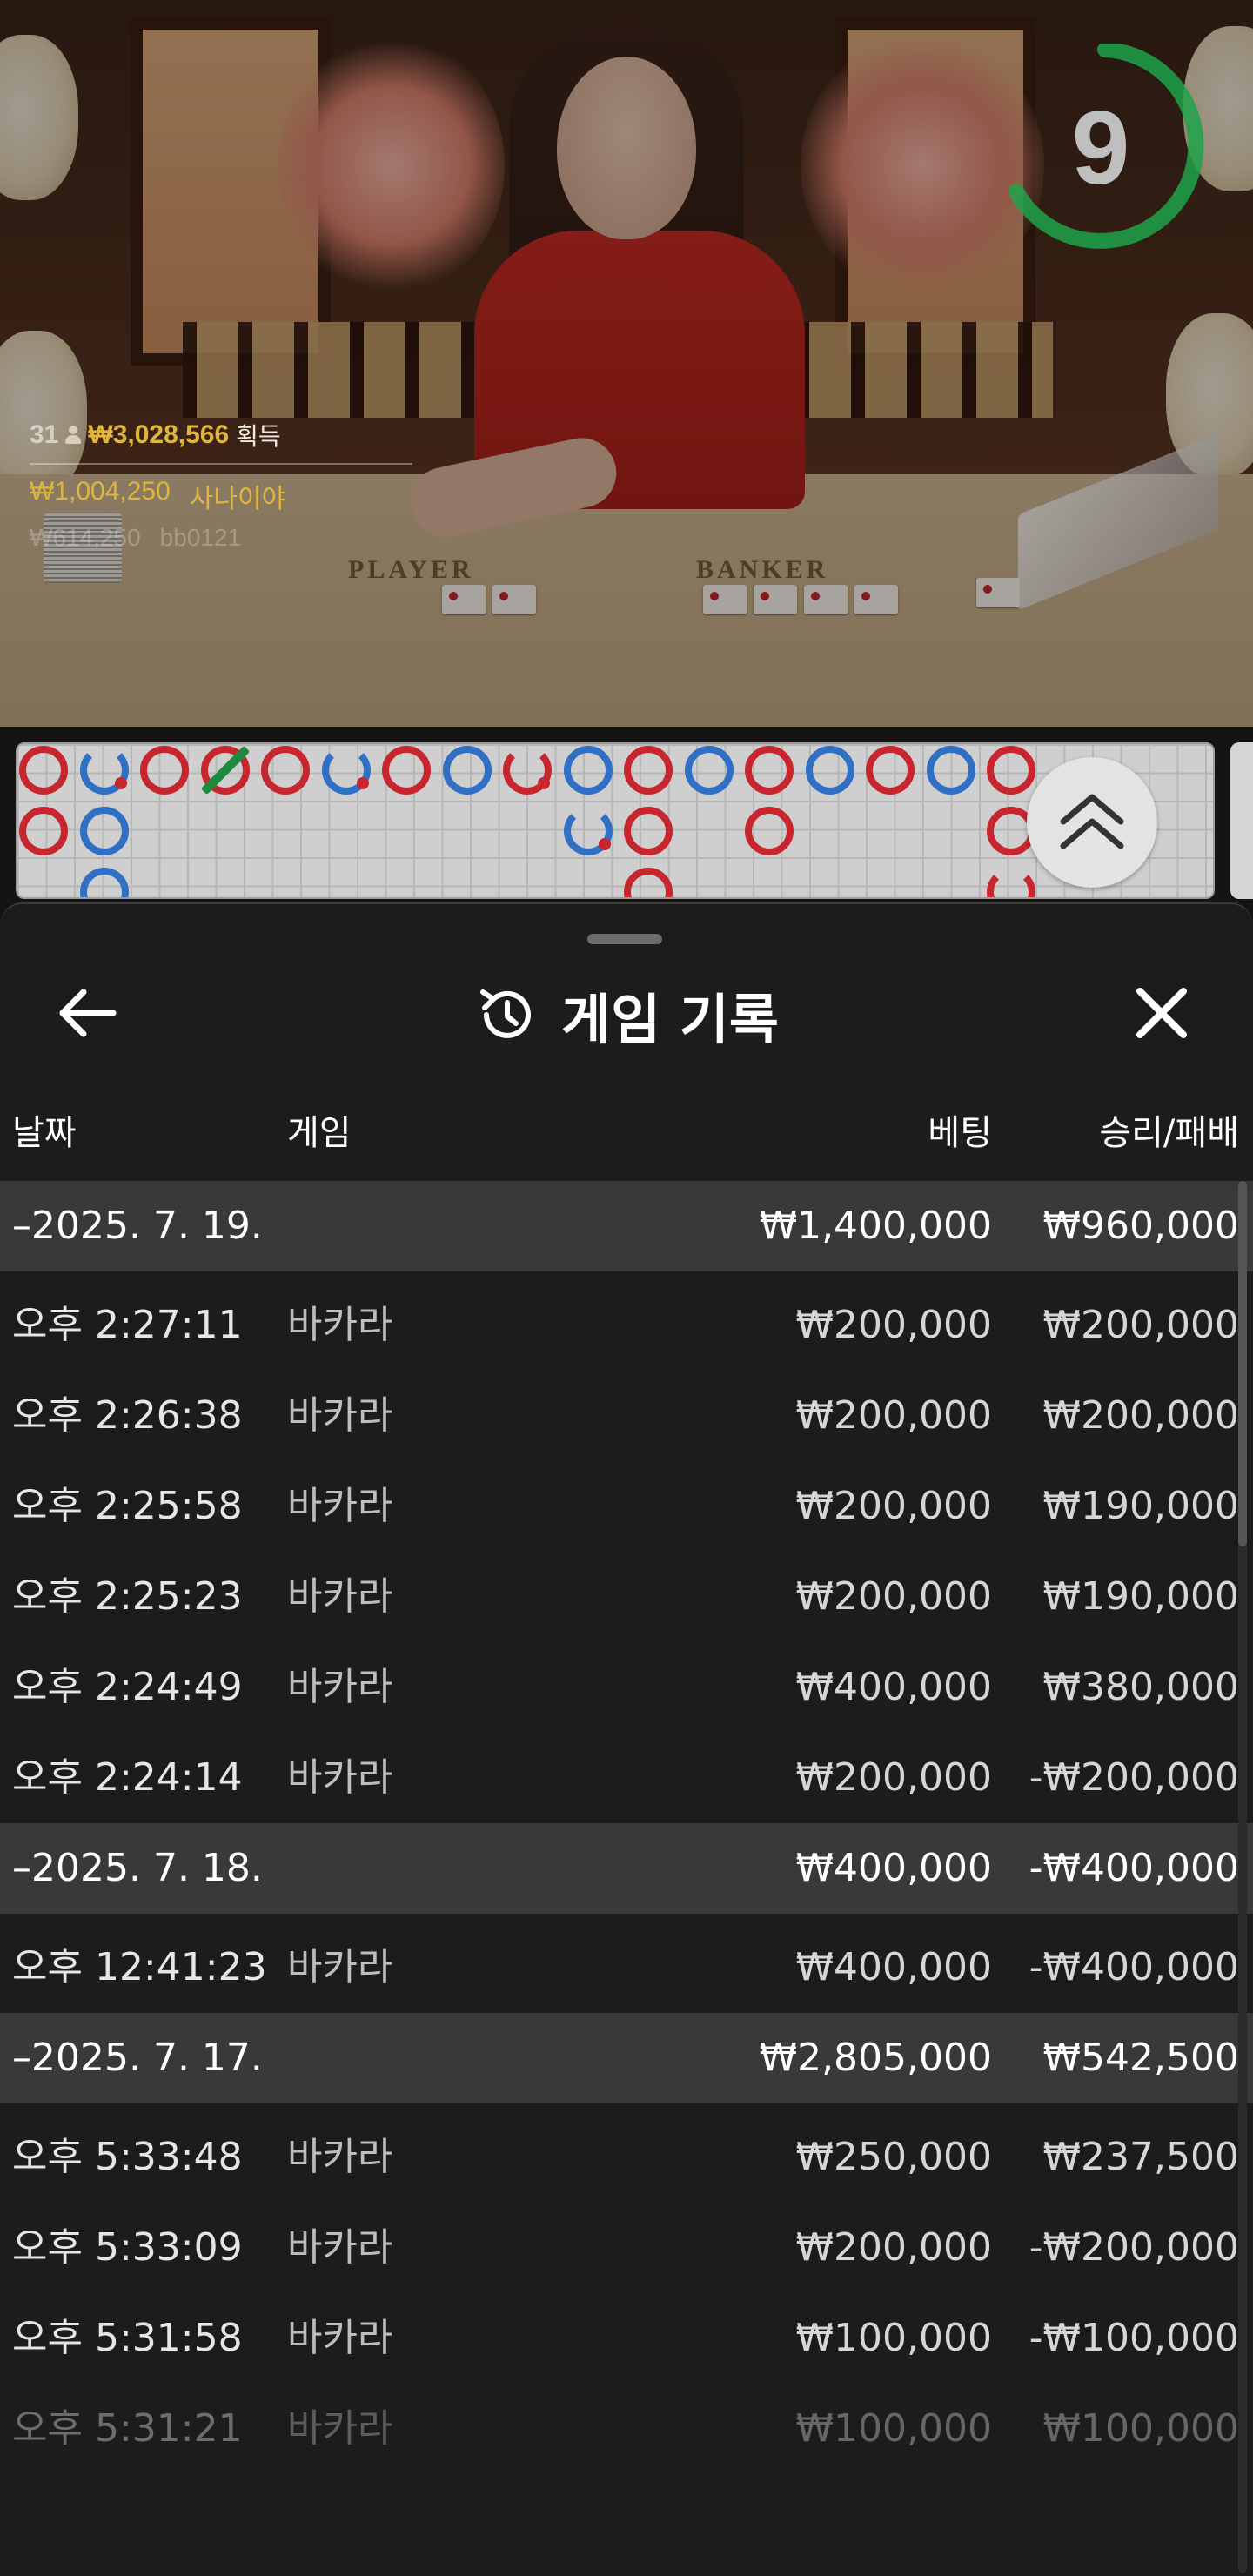 The height and width of the screenshot is (2576, 1253). Describe the element at coordinates (1140, 2157) in the screenshot. I see `row-result: ₩237,500` at that location.